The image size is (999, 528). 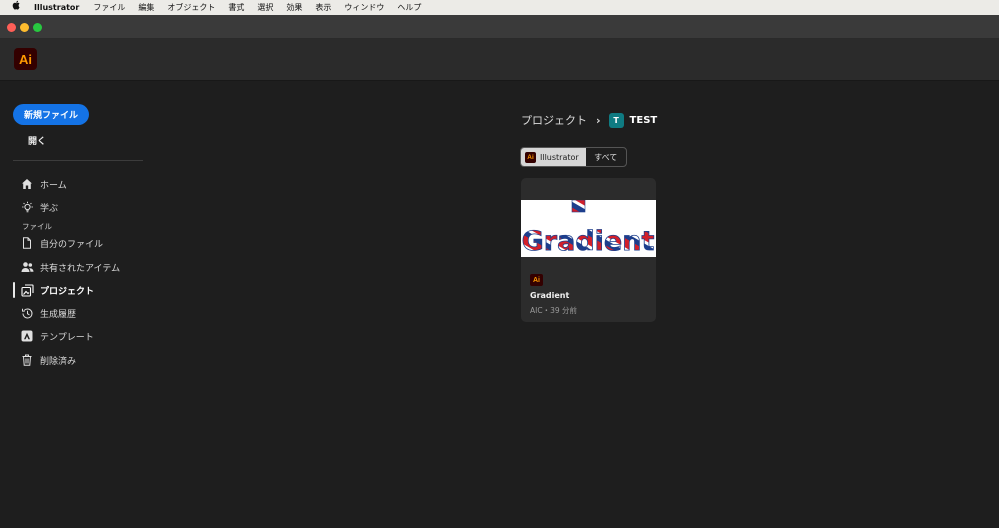 What do you see at coordinates (49, 208) in the screenshot?
I see `sidebar-item-label: 学ぶ` at bounding box center [49, 208].